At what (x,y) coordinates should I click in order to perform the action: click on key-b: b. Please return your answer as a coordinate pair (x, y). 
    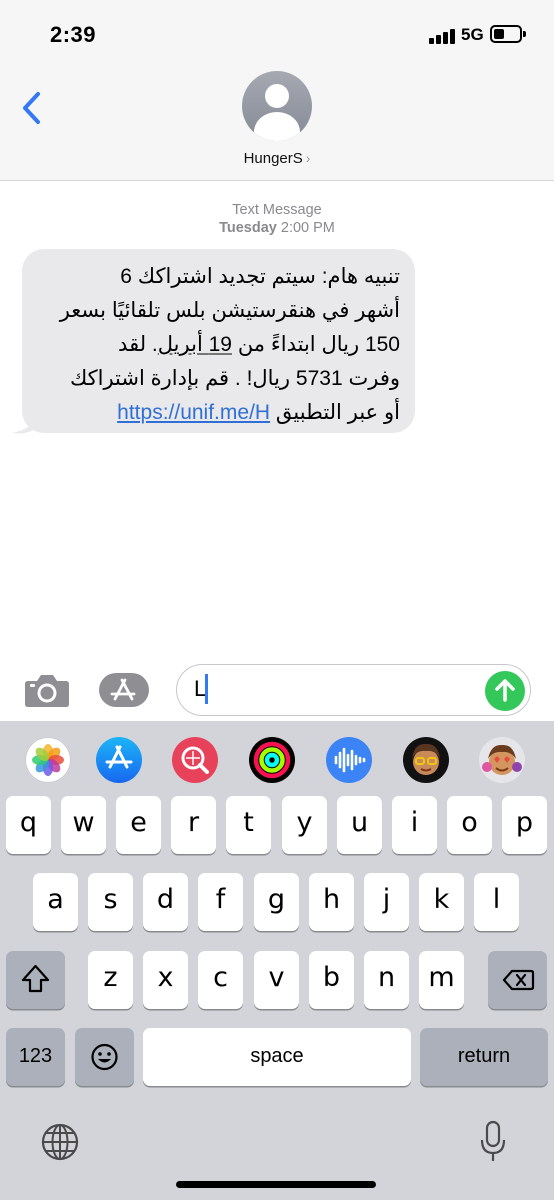
    Looking at the image, I should click on (331, 980).